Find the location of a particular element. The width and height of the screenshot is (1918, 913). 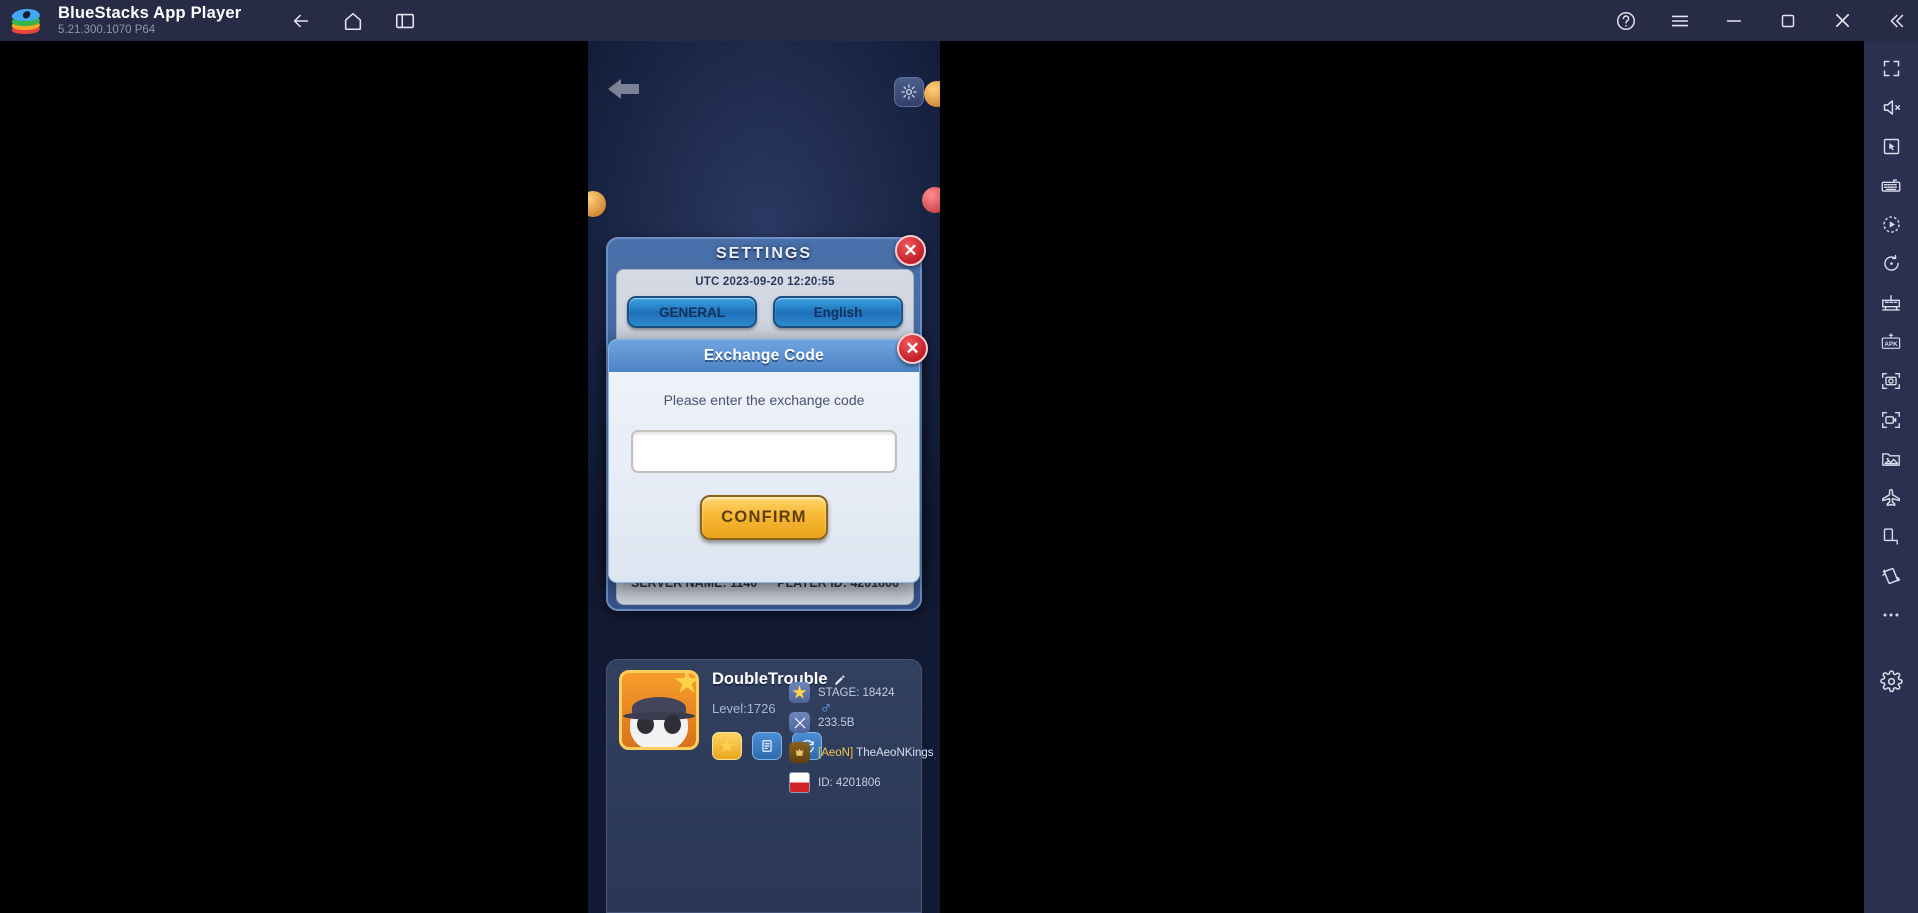

keyboard-controls-icon is located at coordinates (1891, 185).